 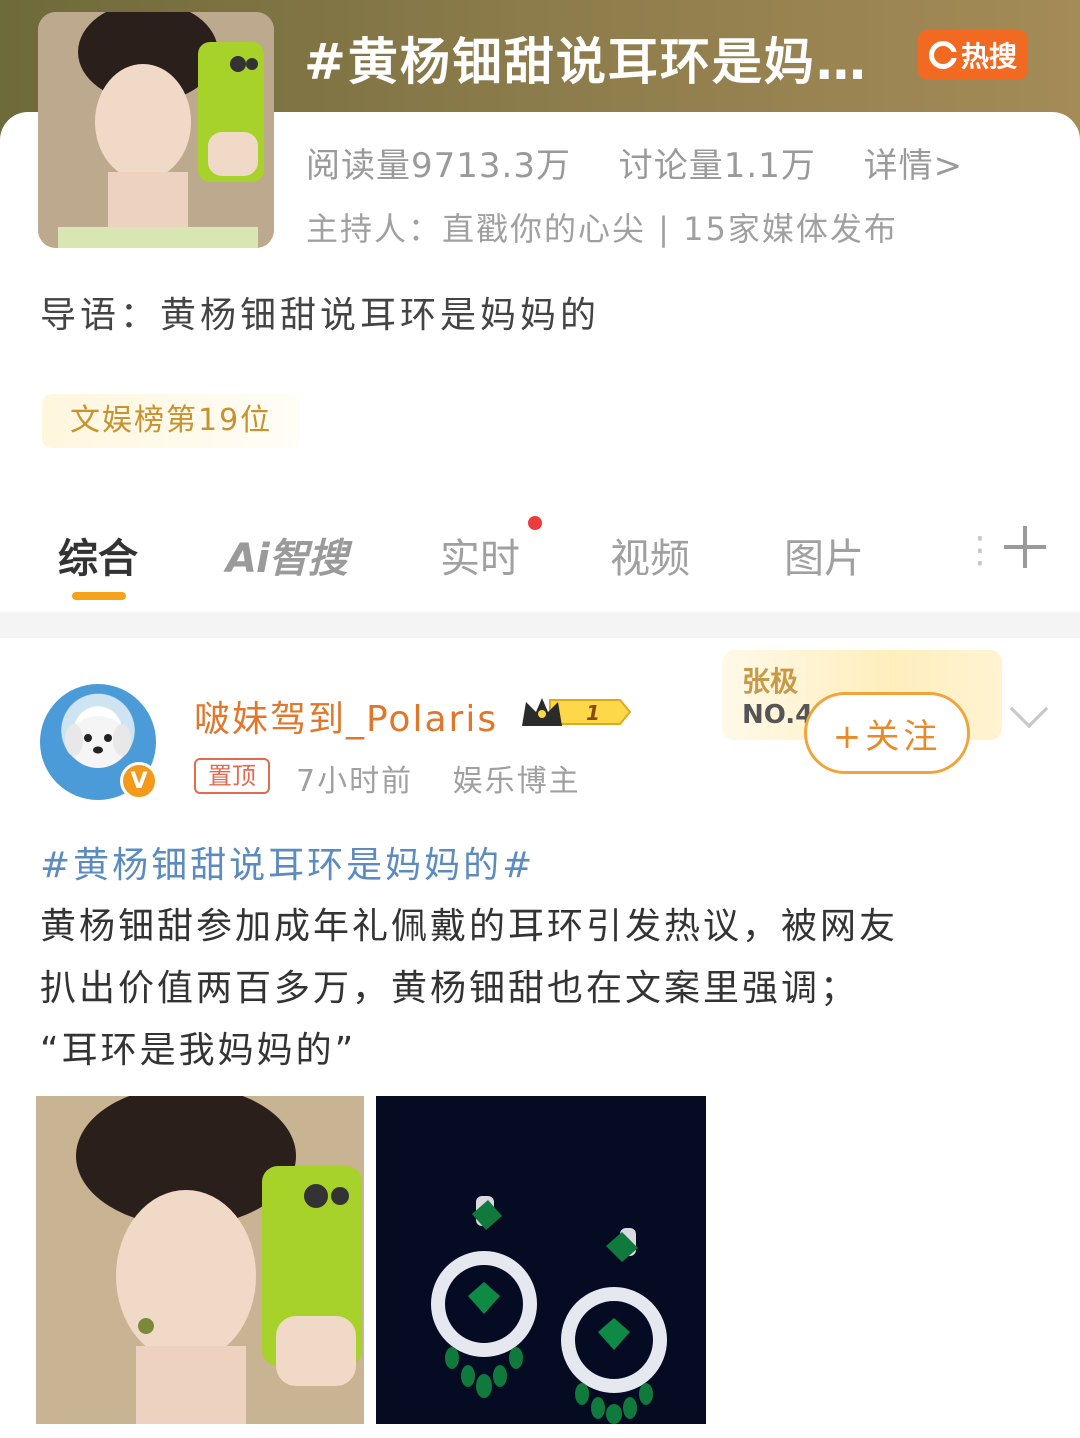 I want to click on topic-rank-badge: 文娱榜第19位, so click(x=171, y=421).